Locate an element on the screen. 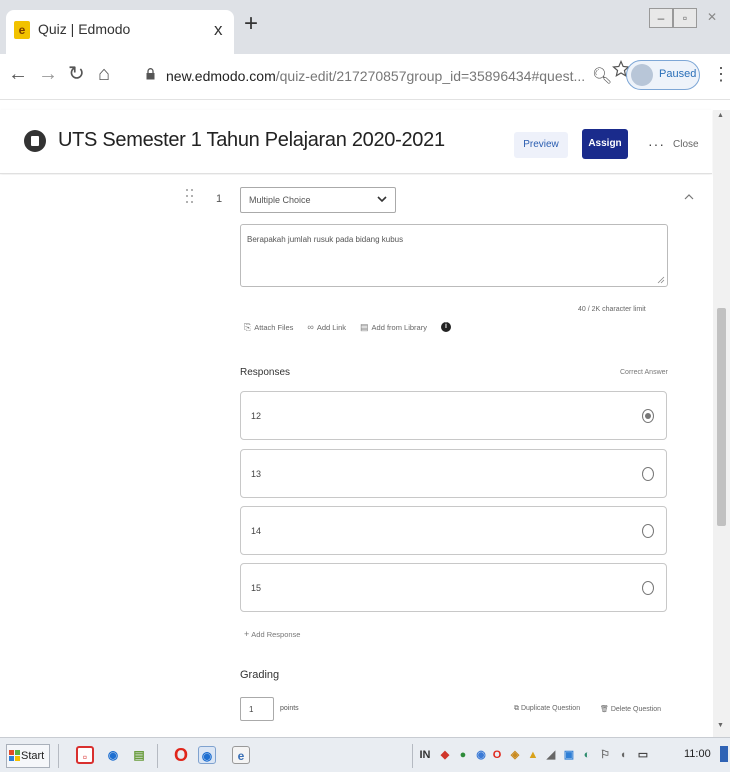 This screenshot has height=772, width=730. response-value: 15 is located at coordinates (256, 588).